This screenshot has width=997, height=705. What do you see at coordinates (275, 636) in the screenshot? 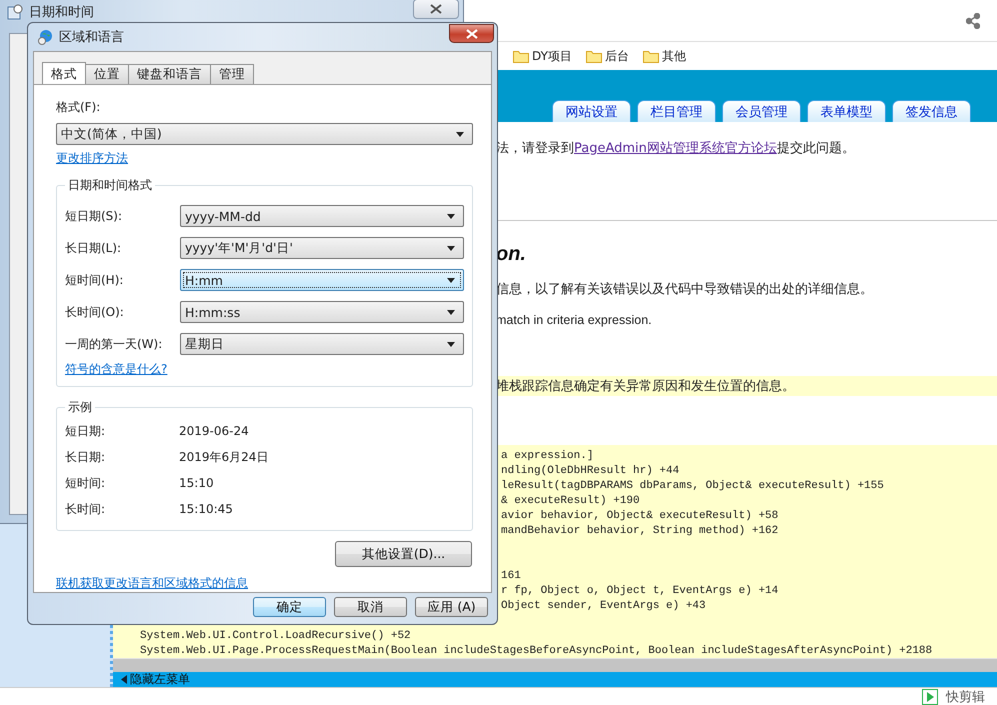
I see `stack-trace-line: System.Web.UI.Control.LoadRecursive() +52` at bounding box center [275, 636].